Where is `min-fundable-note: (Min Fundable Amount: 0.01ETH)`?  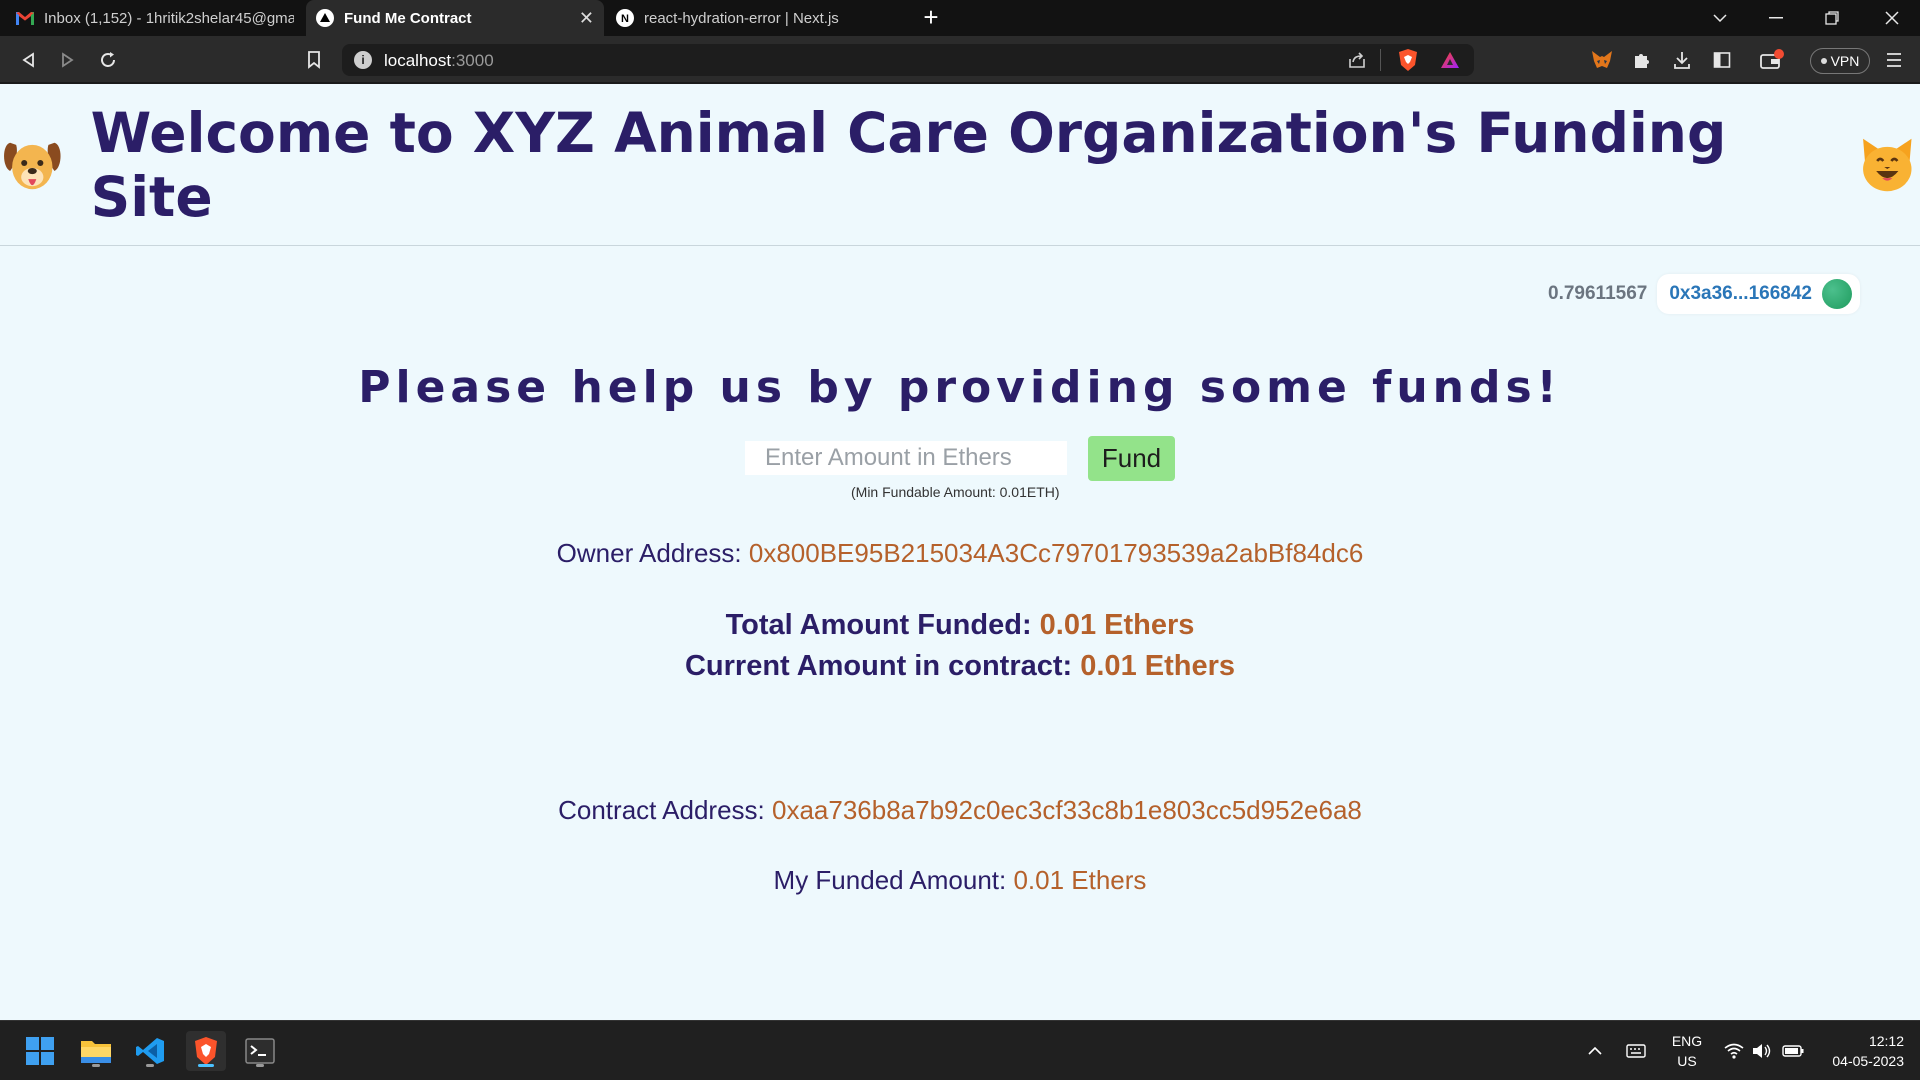
min-fundable-note: (Min Fundable Amount: 0.01ETH) is located at coordinates (955, 492).